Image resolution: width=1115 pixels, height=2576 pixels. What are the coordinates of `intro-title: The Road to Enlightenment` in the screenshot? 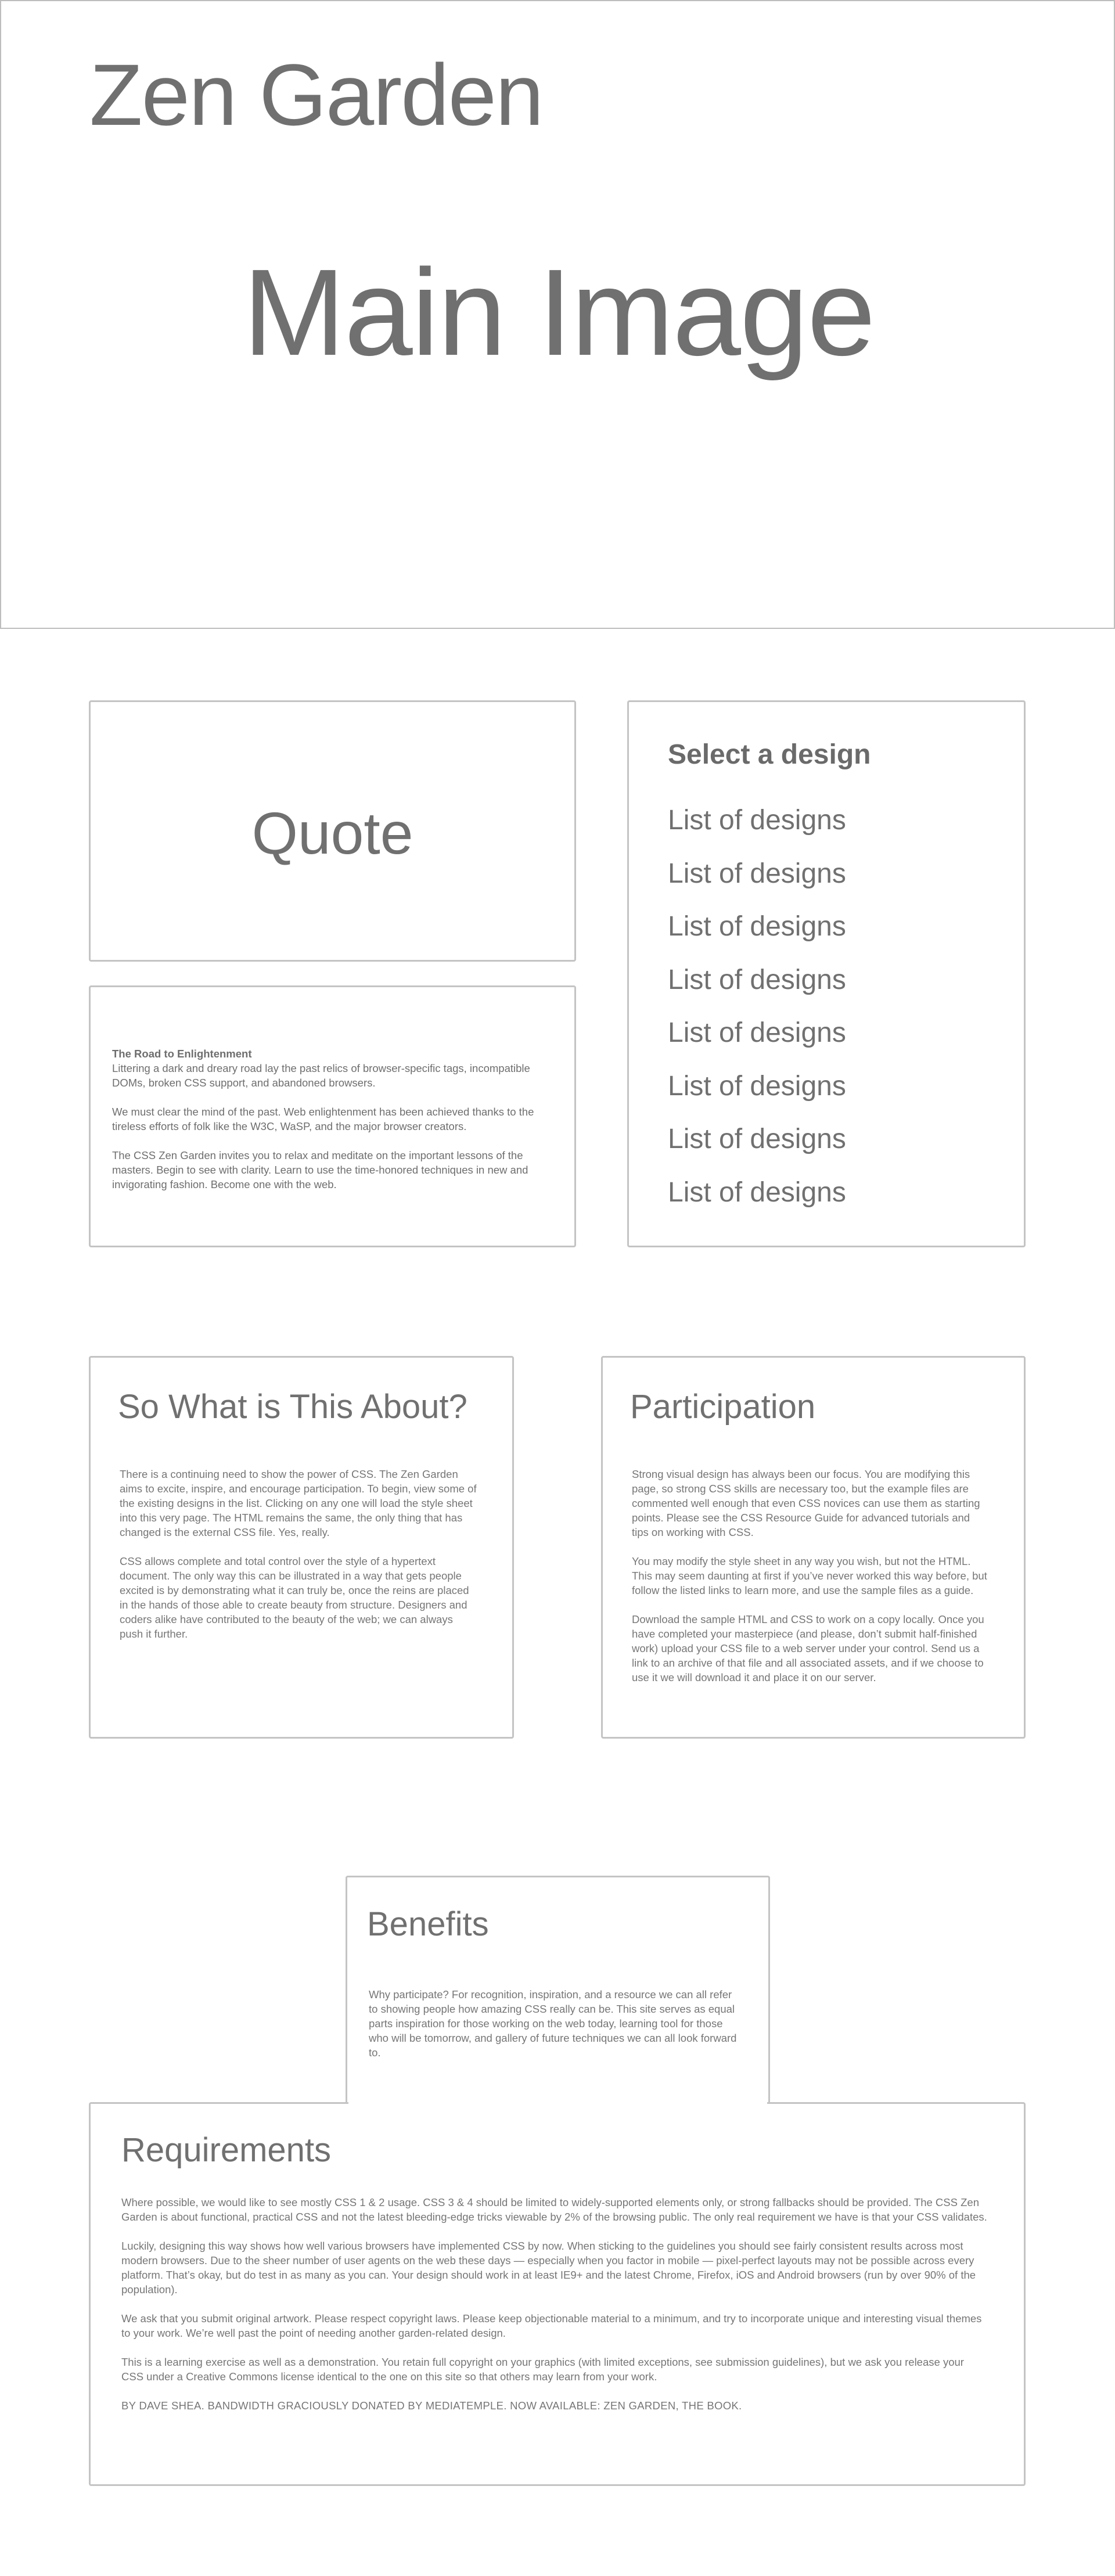 It's located at (182, 1054).